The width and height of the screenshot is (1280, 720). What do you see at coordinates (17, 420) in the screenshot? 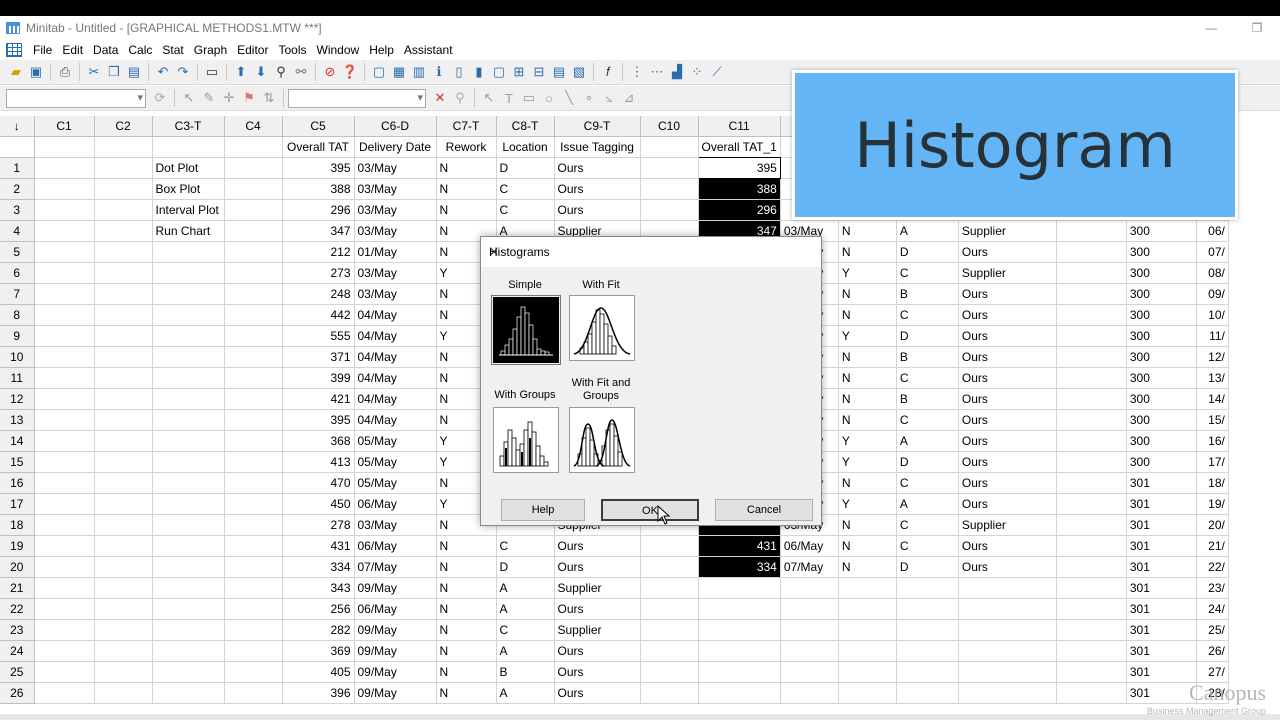
I see `row-number: 13` at bounding box center [17, 420].